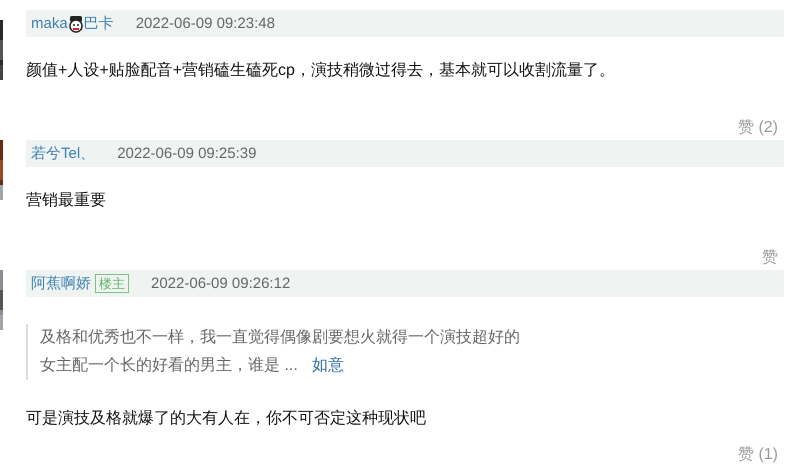  I want to click on snowman-icon, so click(76, 23).